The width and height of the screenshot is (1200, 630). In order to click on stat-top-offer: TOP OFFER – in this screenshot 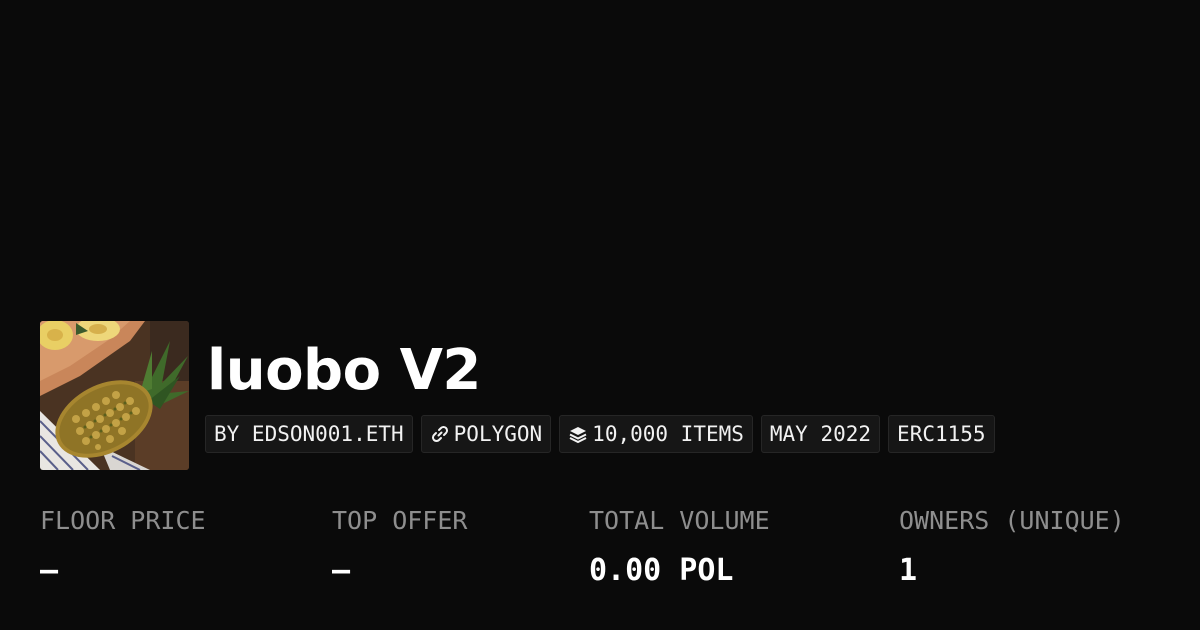, I will do `click(399, 547)`.